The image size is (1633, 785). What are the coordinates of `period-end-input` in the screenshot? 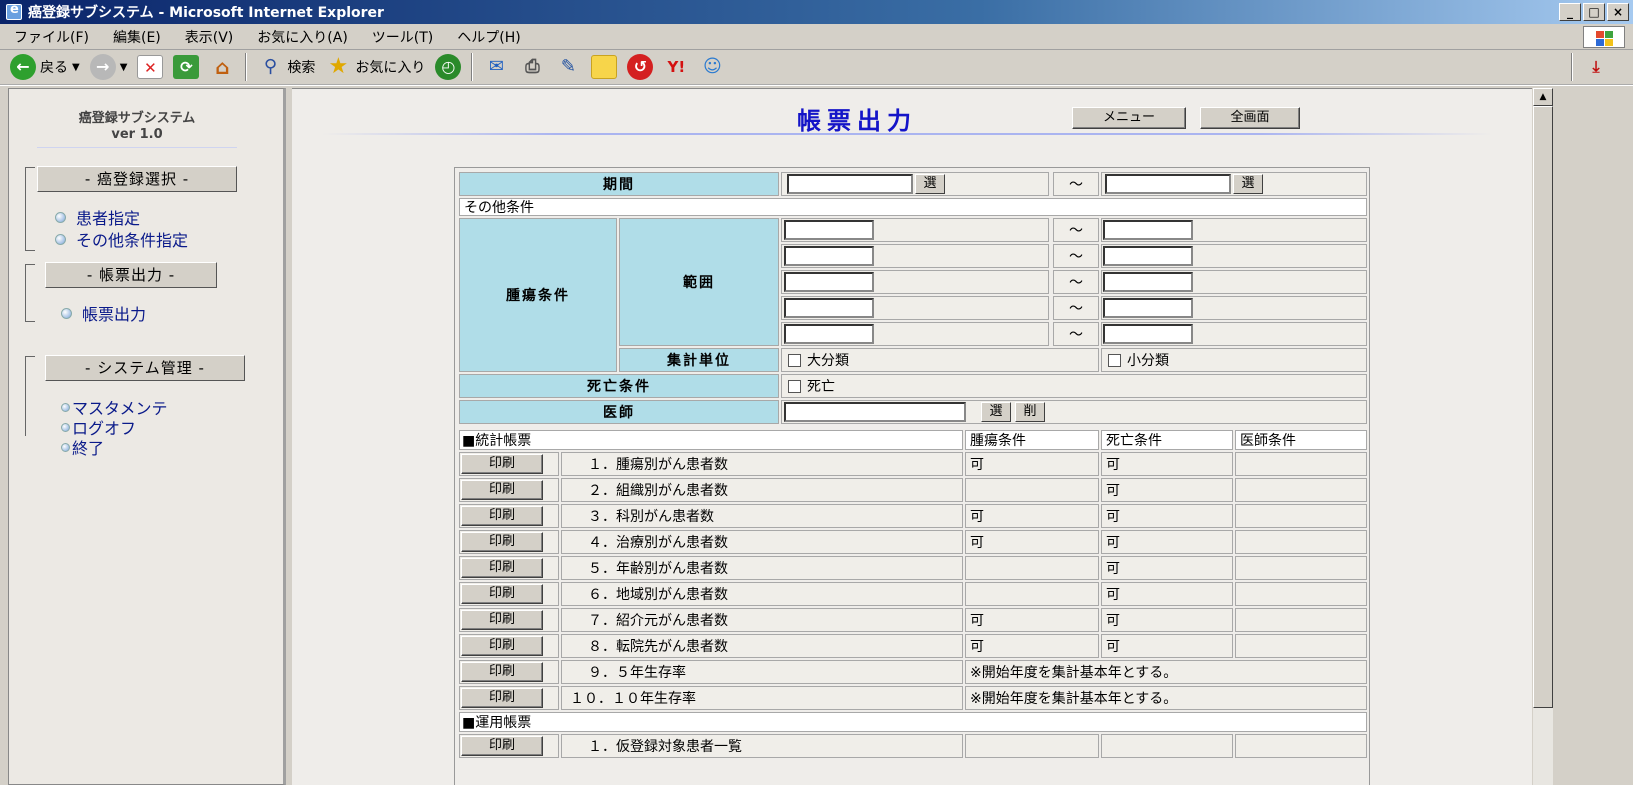 It's located at (1168, 184).